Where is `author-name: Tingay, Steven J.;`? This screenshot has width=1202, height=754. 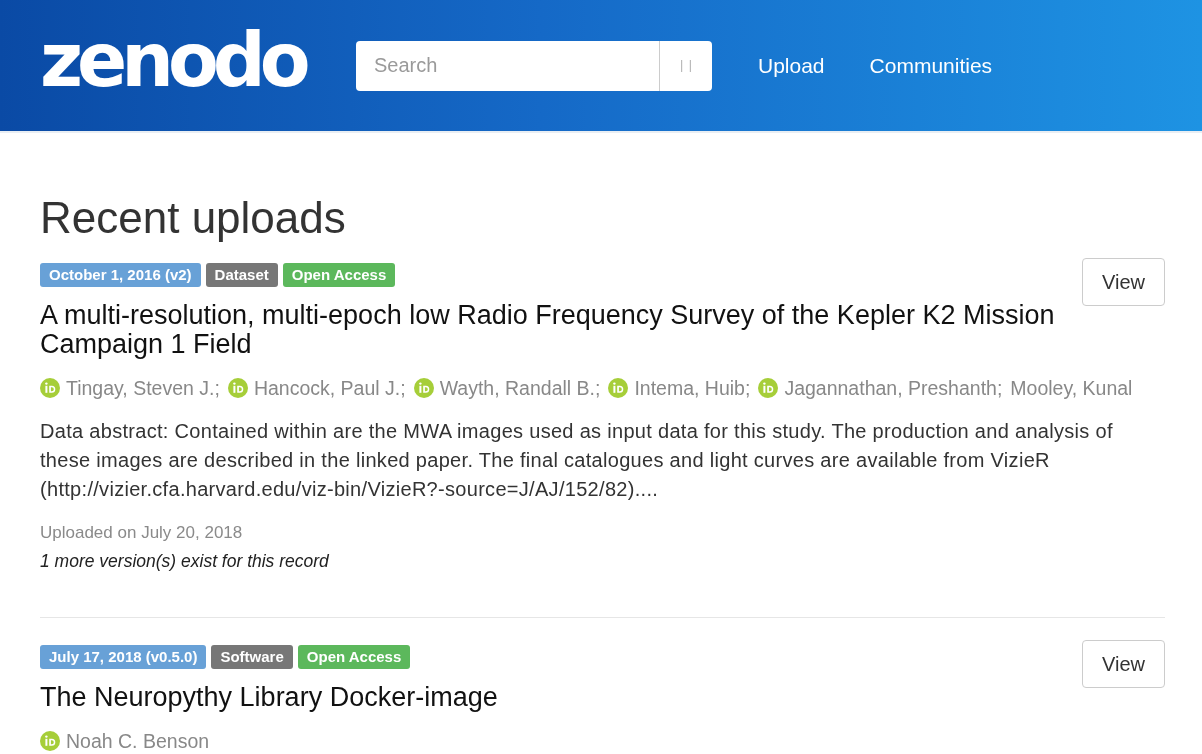 author-name: Tingay, Steven J.; is located at coordinates (143, 388).